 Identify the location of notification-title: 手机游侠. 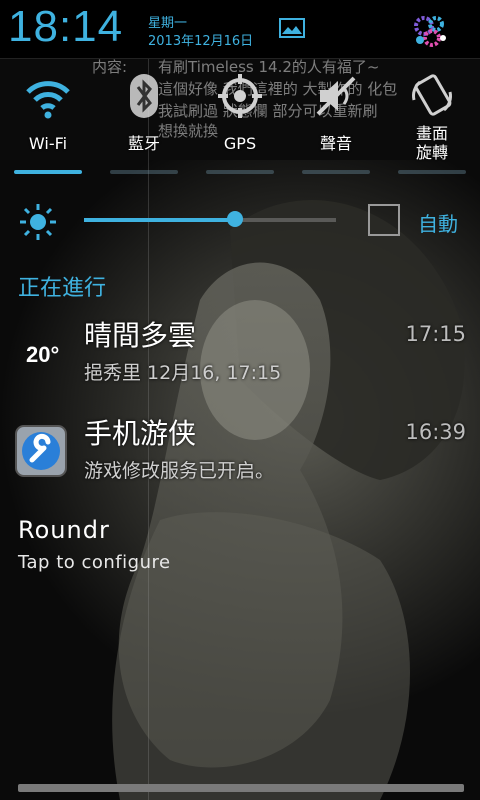
(140, 433).